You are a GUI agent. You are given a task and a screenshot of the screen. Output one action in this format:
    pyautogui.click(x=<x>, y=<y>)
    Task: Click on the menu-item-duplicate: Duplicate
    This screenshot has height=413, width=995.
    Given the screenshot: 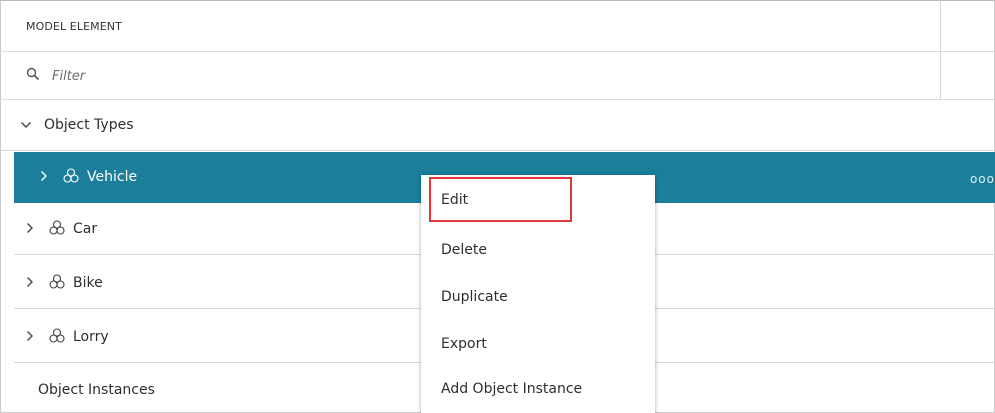 What is the action you would take?
    pyautogui.click(x=474, y=297)
    